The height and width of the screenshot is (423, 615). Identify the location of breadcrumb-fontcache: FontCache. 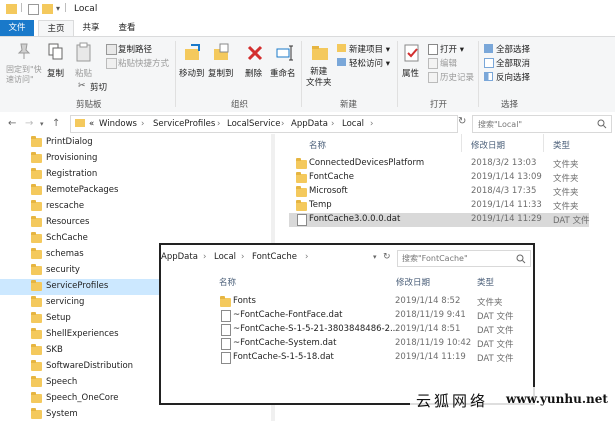
(274, 257).